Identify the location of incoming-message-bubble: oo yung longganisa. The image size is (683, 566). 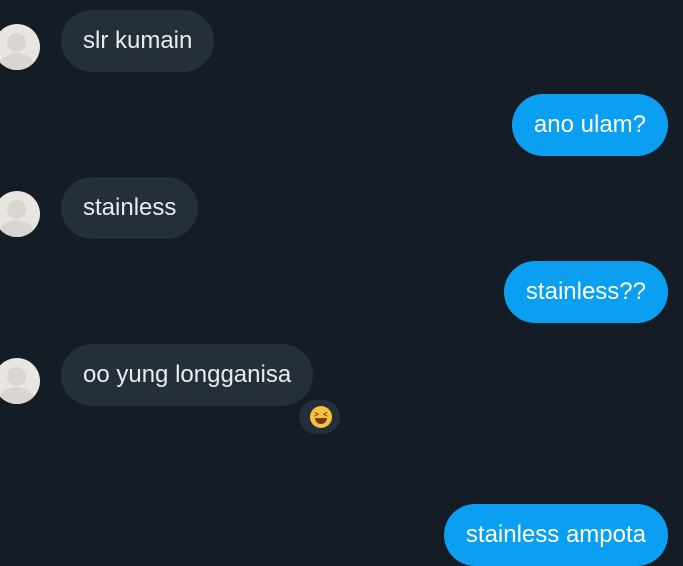
(187, 375).